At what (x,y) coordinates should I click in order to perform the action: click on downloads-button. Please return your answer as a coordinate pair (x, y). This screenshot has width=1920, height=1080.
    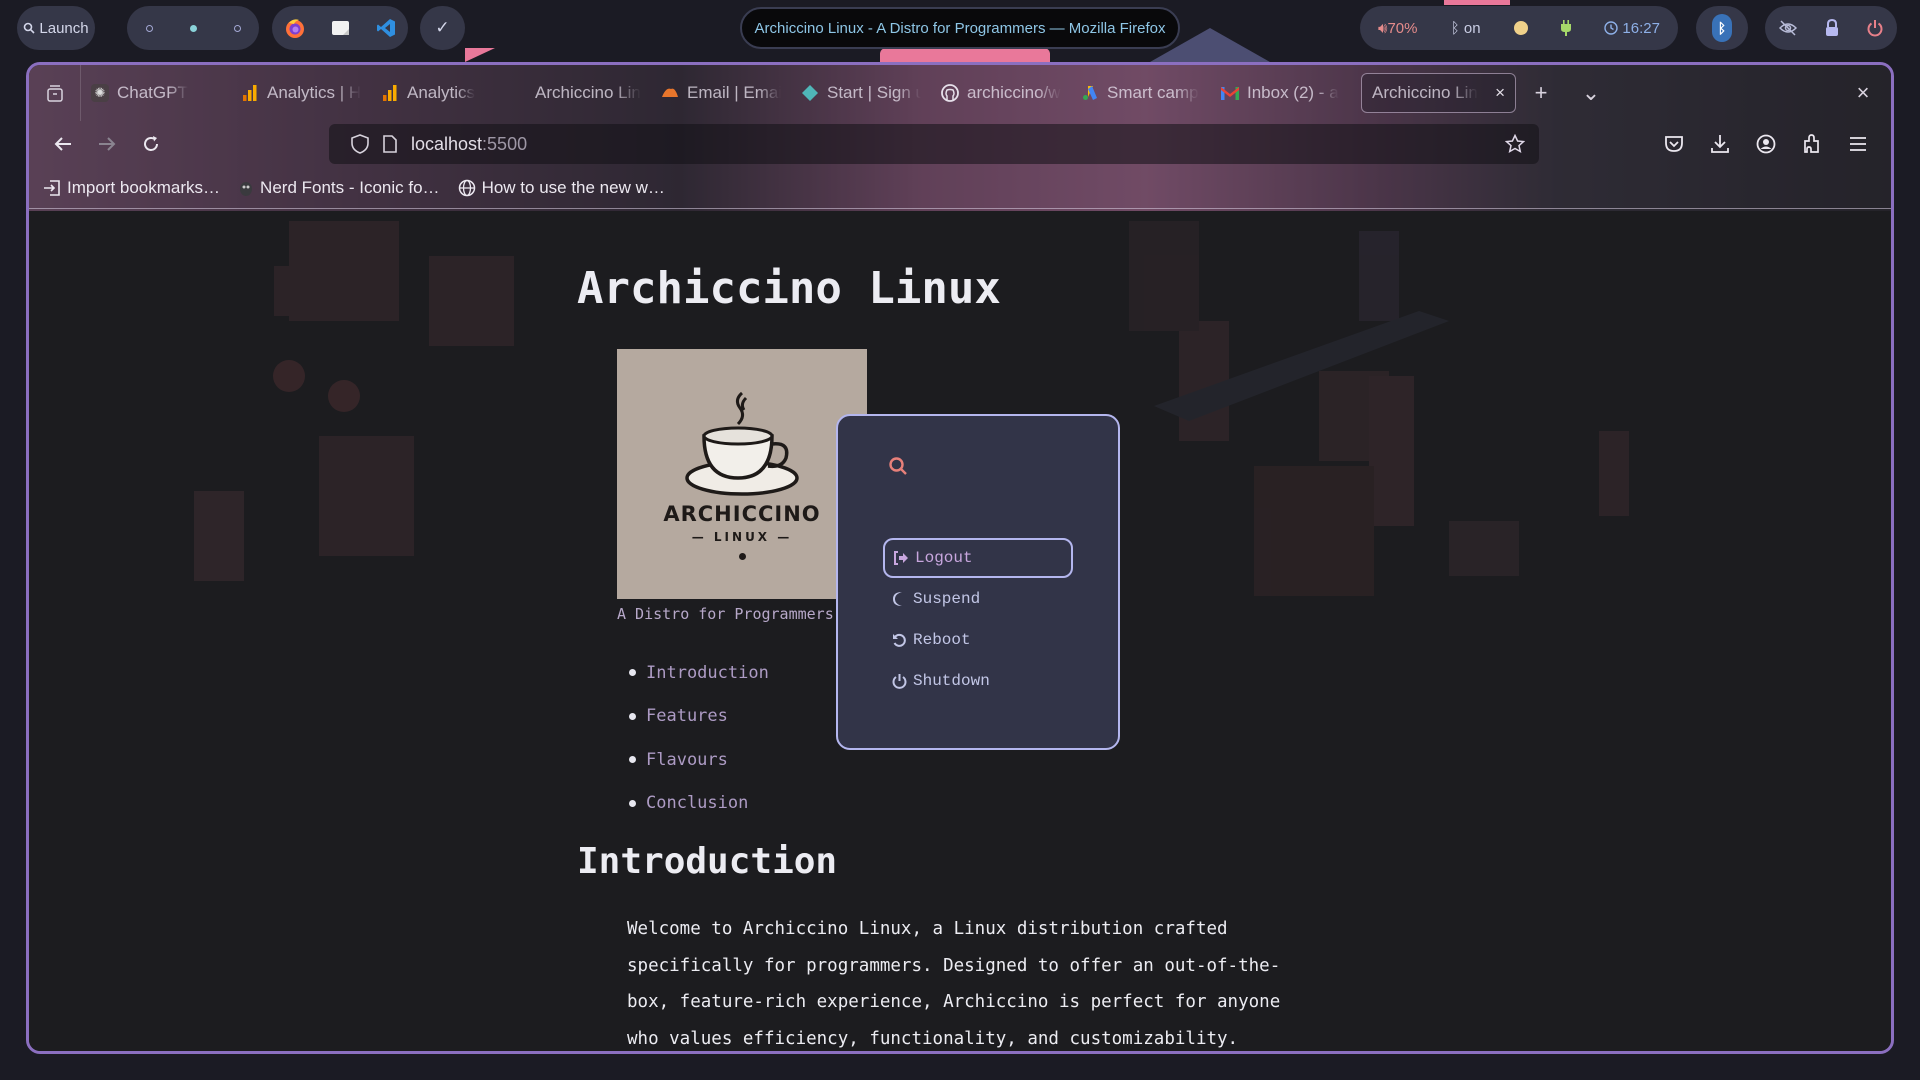
    Looking at the image, I should click on (1720, 144).